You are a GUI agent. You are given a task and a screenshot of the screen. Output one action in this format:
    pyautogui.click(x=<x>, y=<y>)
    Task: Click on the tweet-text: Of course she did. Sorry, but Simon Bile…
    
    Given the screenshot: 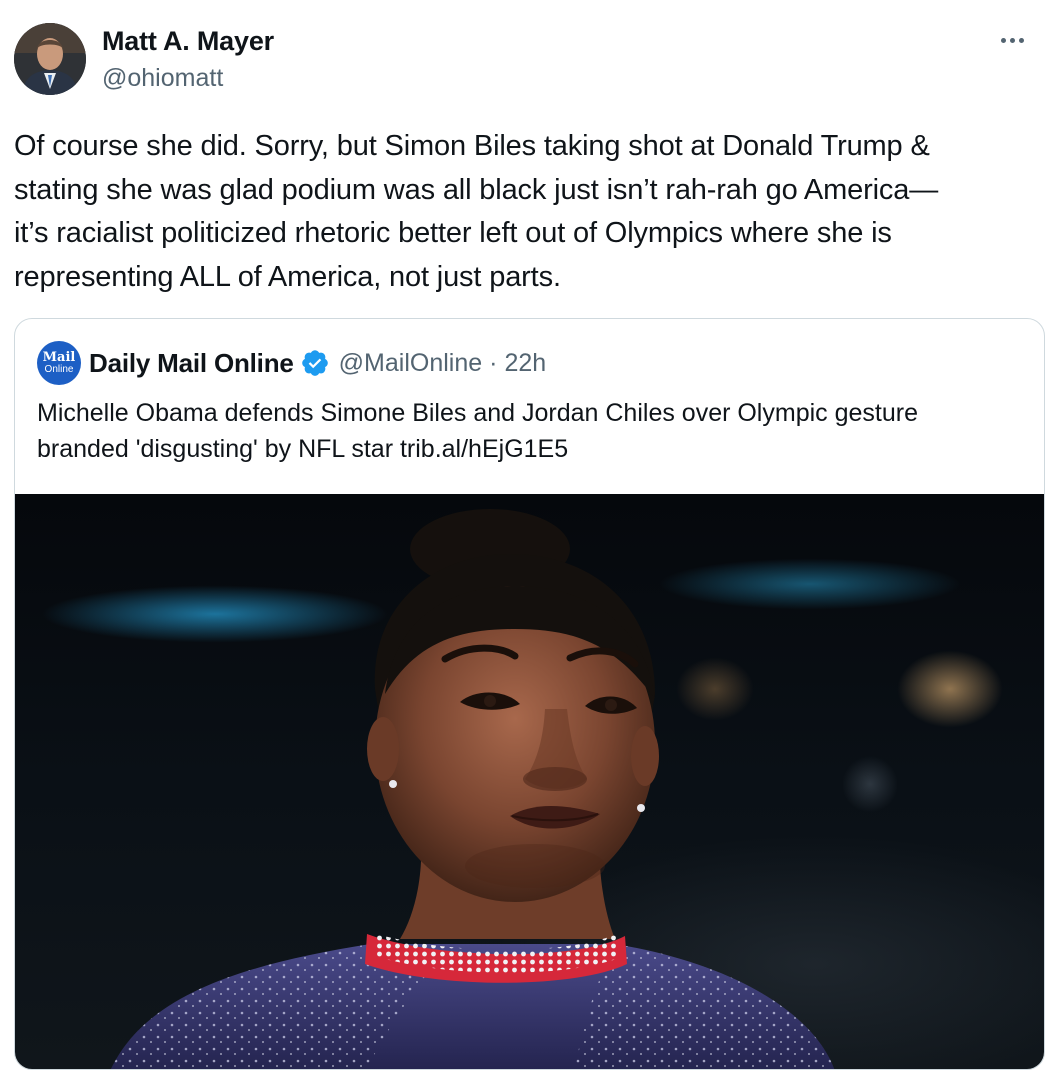 What is the action you would take?
    pyautogui.click(x=476, y=211)
    